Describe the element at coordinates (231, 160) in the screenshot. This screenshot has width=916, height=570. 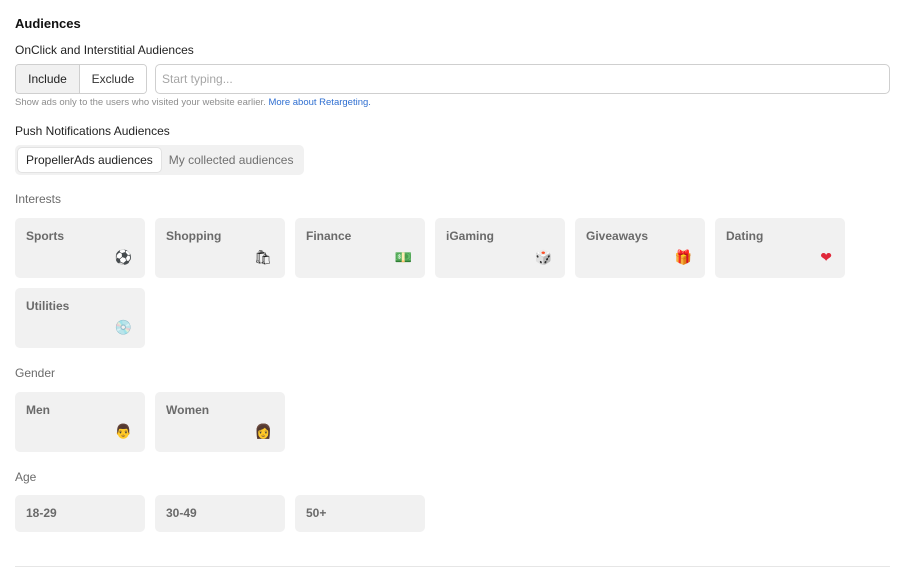
I see `tab-my-collected-audiences: My collected audiences` at that location.